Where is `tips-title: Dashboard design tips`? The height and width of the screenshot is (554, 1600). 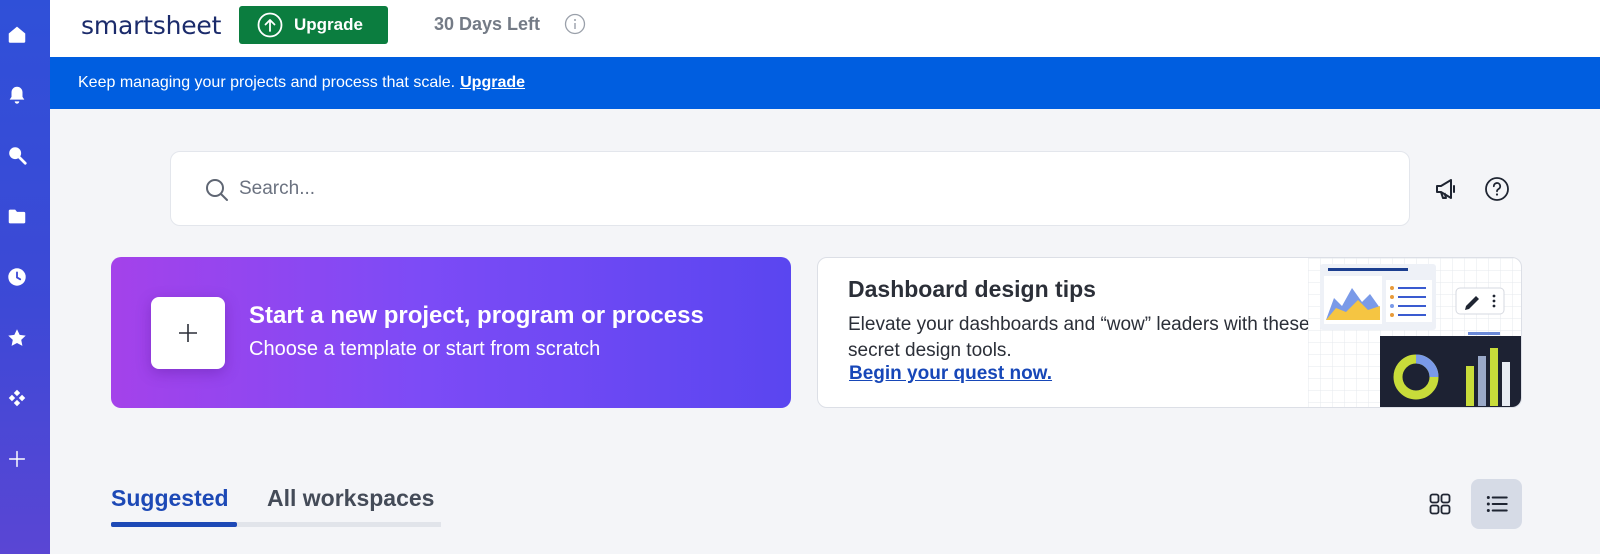
tips-title: Dashboard design tips is located at coordinates (972, 289).